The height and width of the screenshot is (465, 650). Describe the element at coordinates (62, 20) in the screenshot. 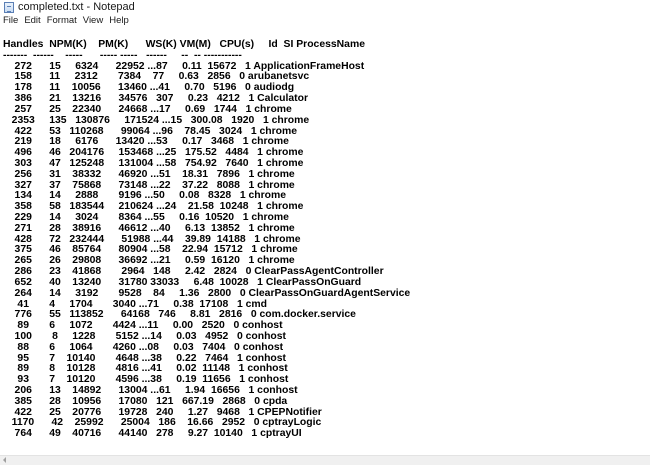

I see `menu-format: Format` at that location.